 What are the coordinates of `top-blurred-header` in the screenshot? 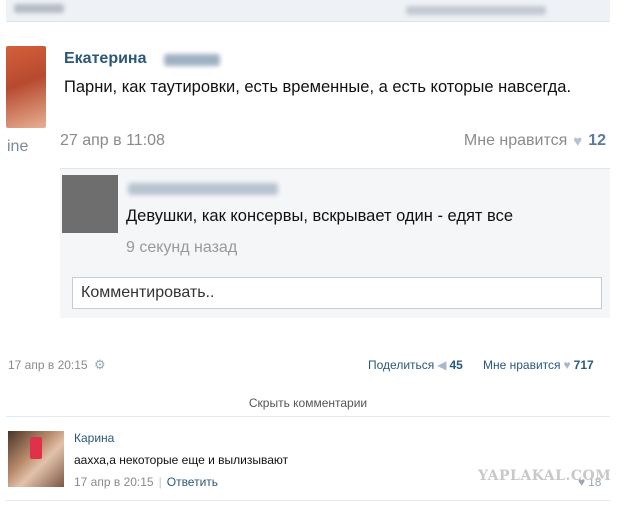 It's located at (320, 11).